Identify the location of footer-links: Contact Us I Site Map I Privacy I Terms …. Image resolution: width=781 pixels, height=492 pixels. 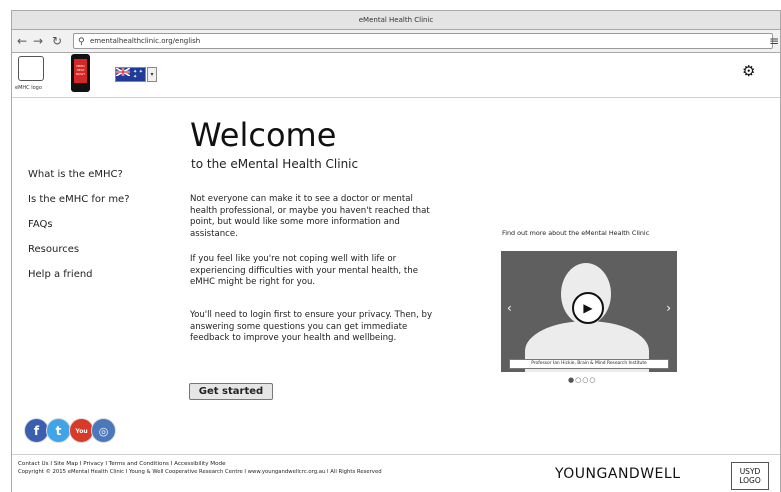
(122, 464).